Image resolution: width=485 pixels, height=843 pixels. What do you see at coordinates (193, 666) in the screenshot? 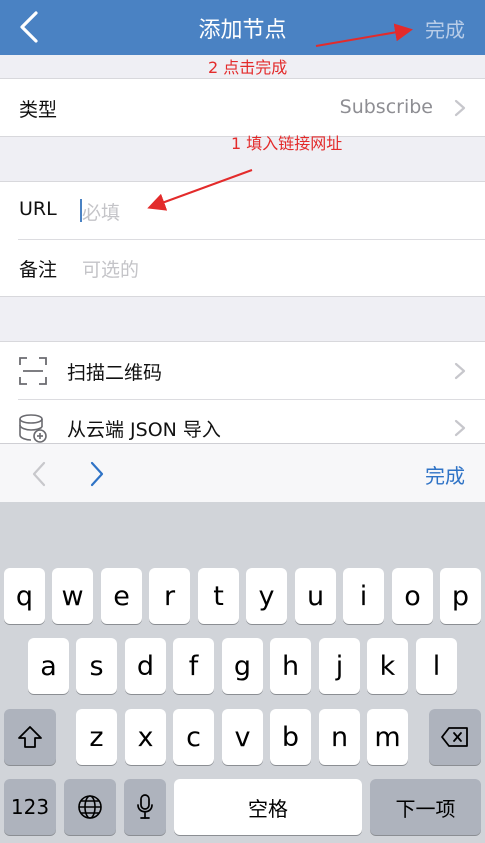
I see `key-f: f` at bounding box center [193, 666].